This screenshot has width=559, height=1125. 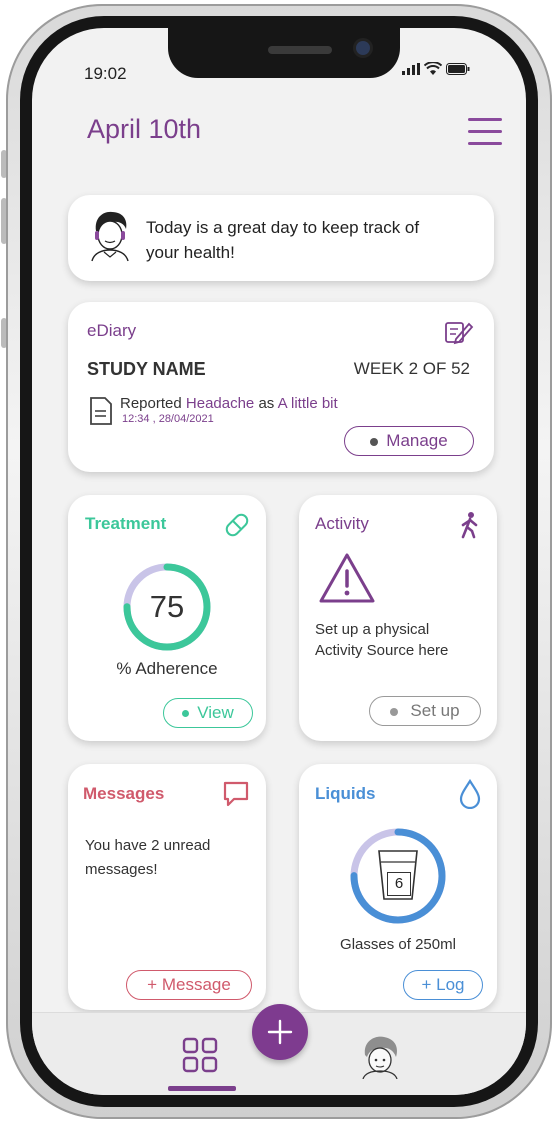 I want to click on treatment-card: Treatment 75 % Adherence View, so click(x=167, y=618).